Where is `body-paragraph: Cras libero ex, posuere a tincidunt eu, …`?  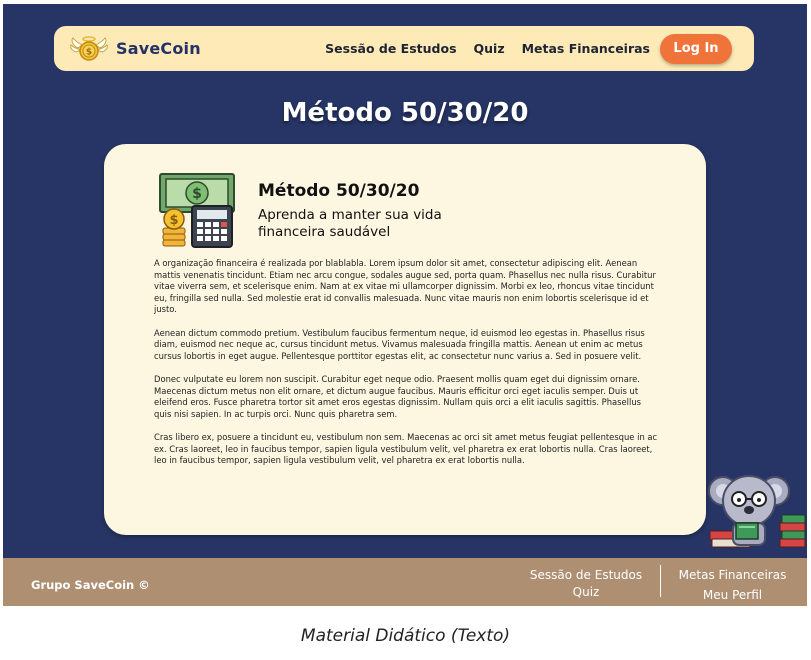 body-paragraph: Cras libero ex, posuere a tincidunt eu, … is located at coordinates (406, 448).